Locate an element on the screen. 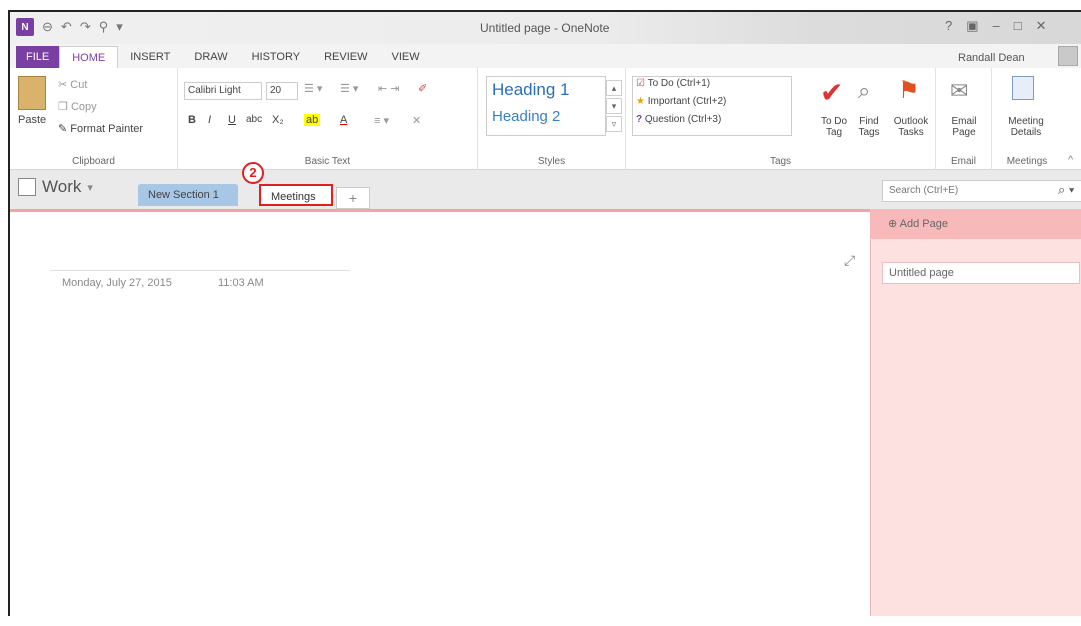 The image size is (1081, 626). styles-more-icon: ▿ is located at coordinates (614, 124).